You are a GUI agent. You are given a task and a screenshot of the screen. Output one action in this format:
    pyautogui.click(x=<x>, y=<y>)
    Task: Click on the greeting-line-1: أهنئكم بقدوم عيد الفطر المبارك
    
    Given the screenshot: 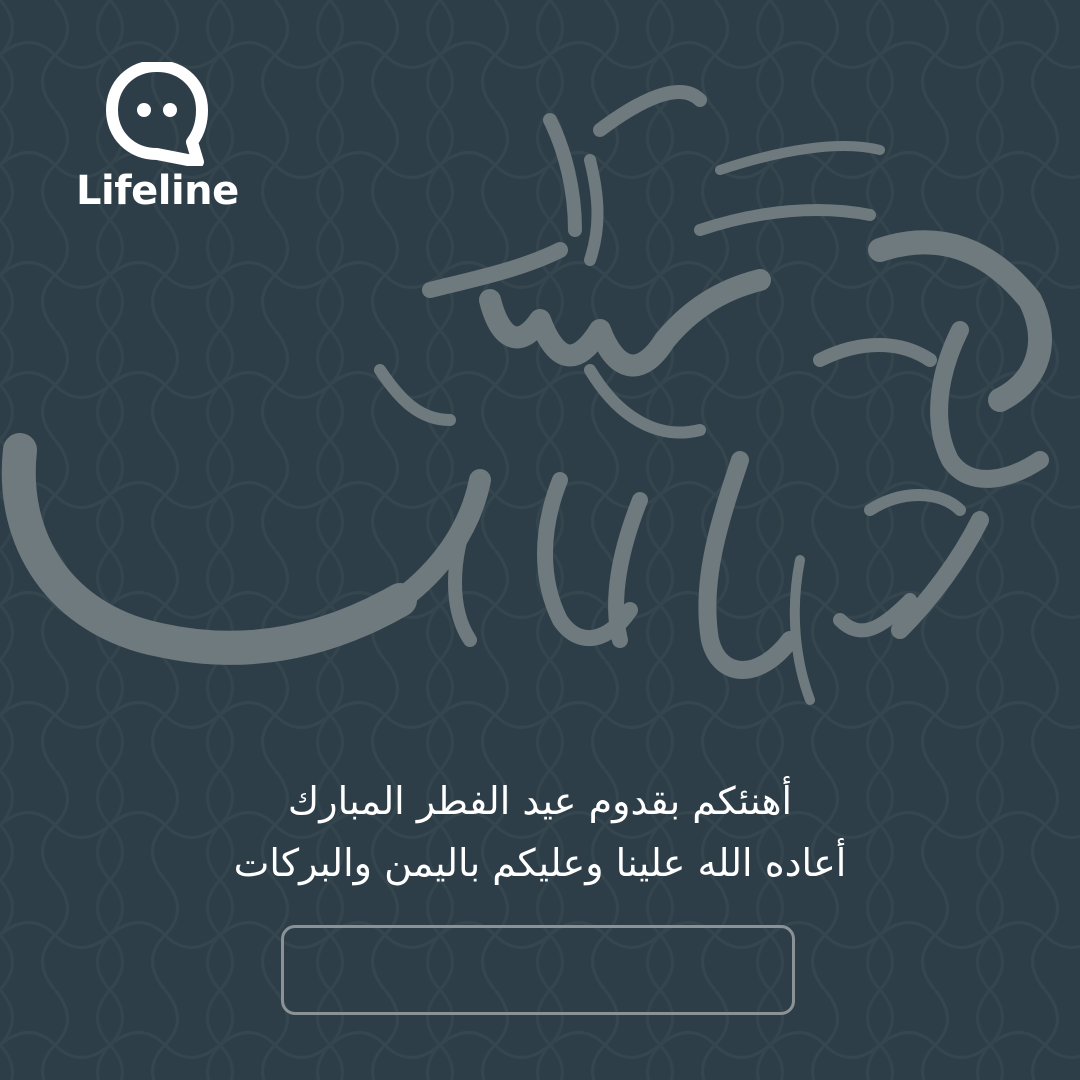 What is the action you would take?
    pyautogui.click(x=540, y=801)
    